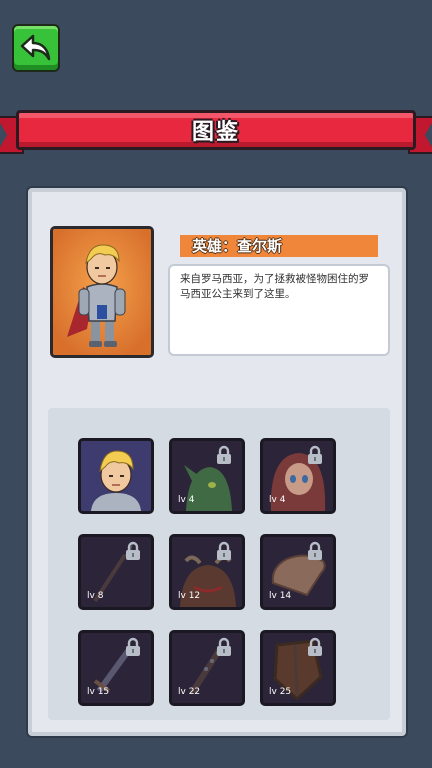  Describe the element at coordinates (116, 572) in the screenshot. I see `collection-tile-spear: lv 8` at that location.